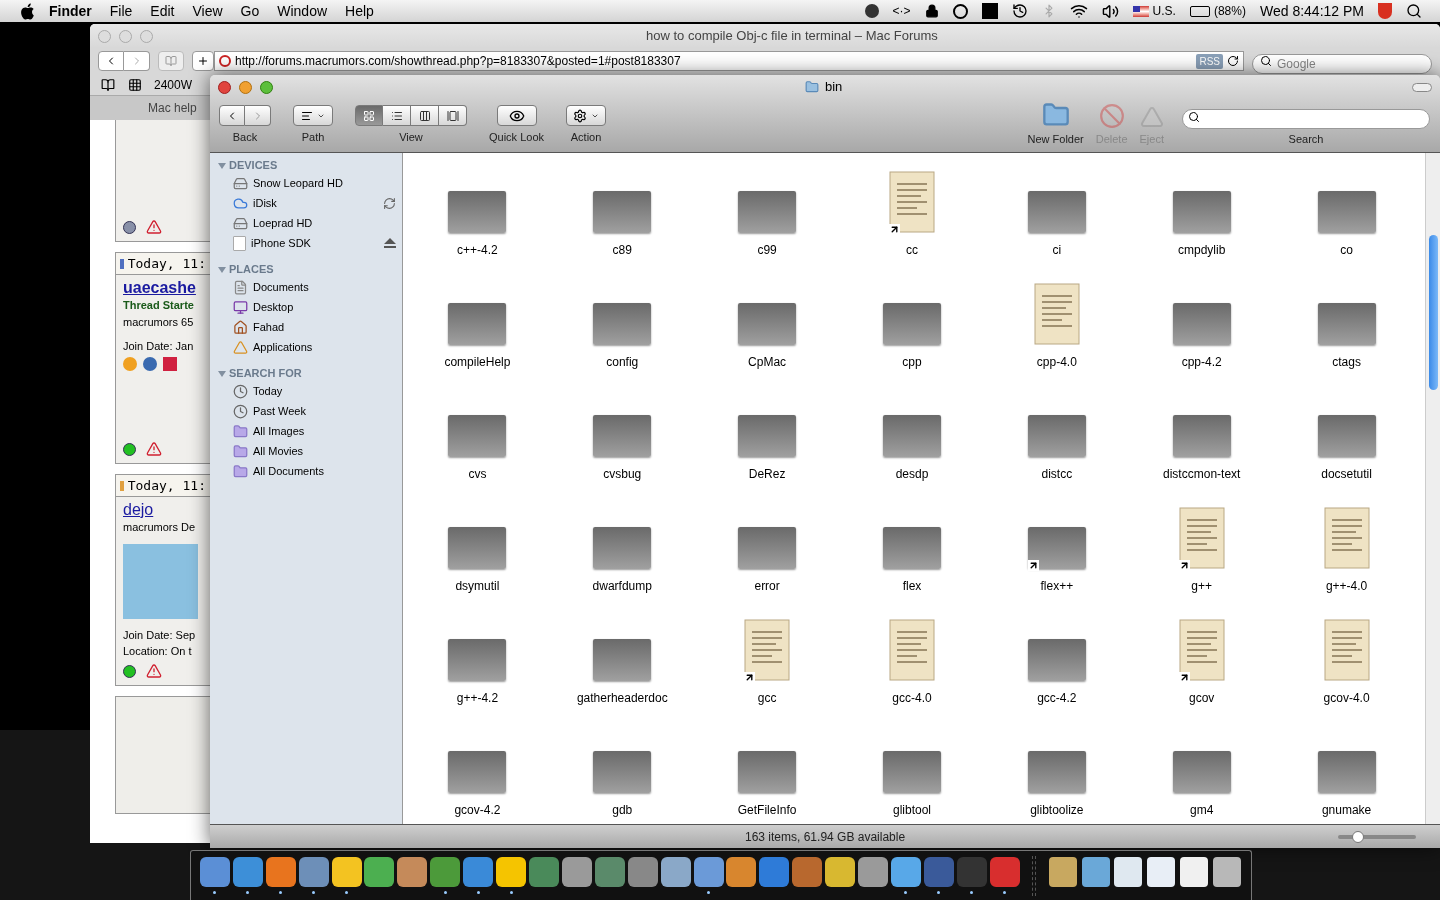 Image resolution: width=1440 pixels, height=900 pixels. What do you see at coordinates (306, 307) in the screenshot?
I see `sidebar-item: Desktop` at bounding box center [306, 307].